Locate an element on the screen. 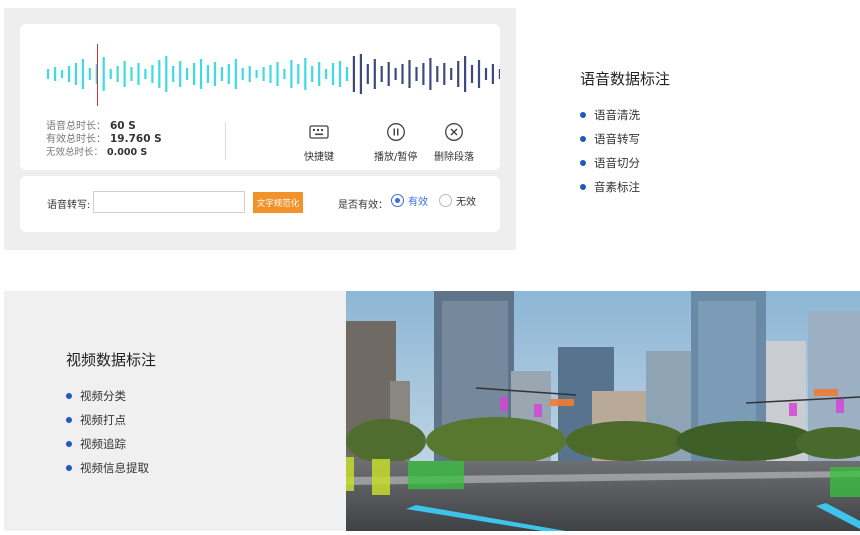  feature-label: 视频追踪 is located at coordinates (103, 444).